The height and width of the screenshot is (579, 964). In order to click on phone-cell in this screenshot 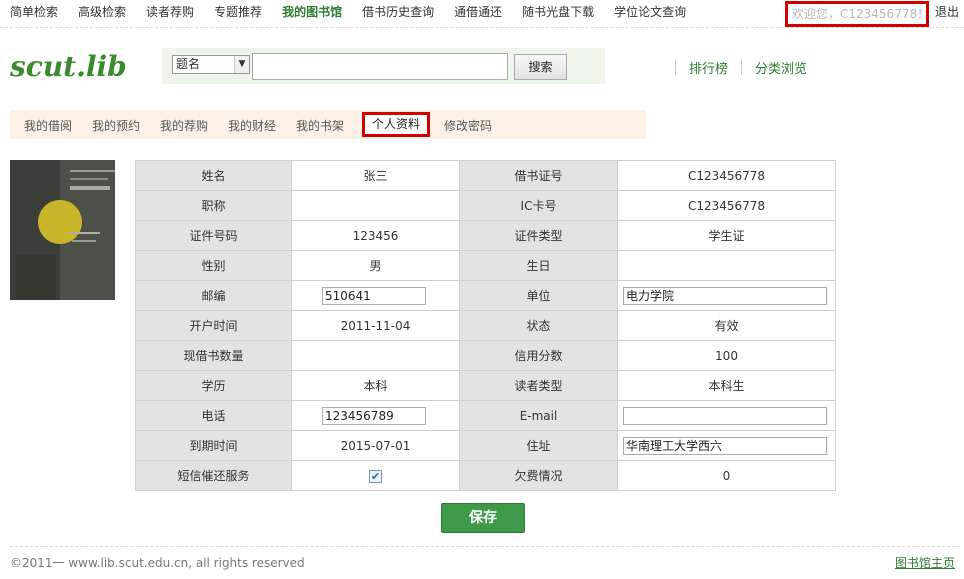, I will do `click(375, 415)`.